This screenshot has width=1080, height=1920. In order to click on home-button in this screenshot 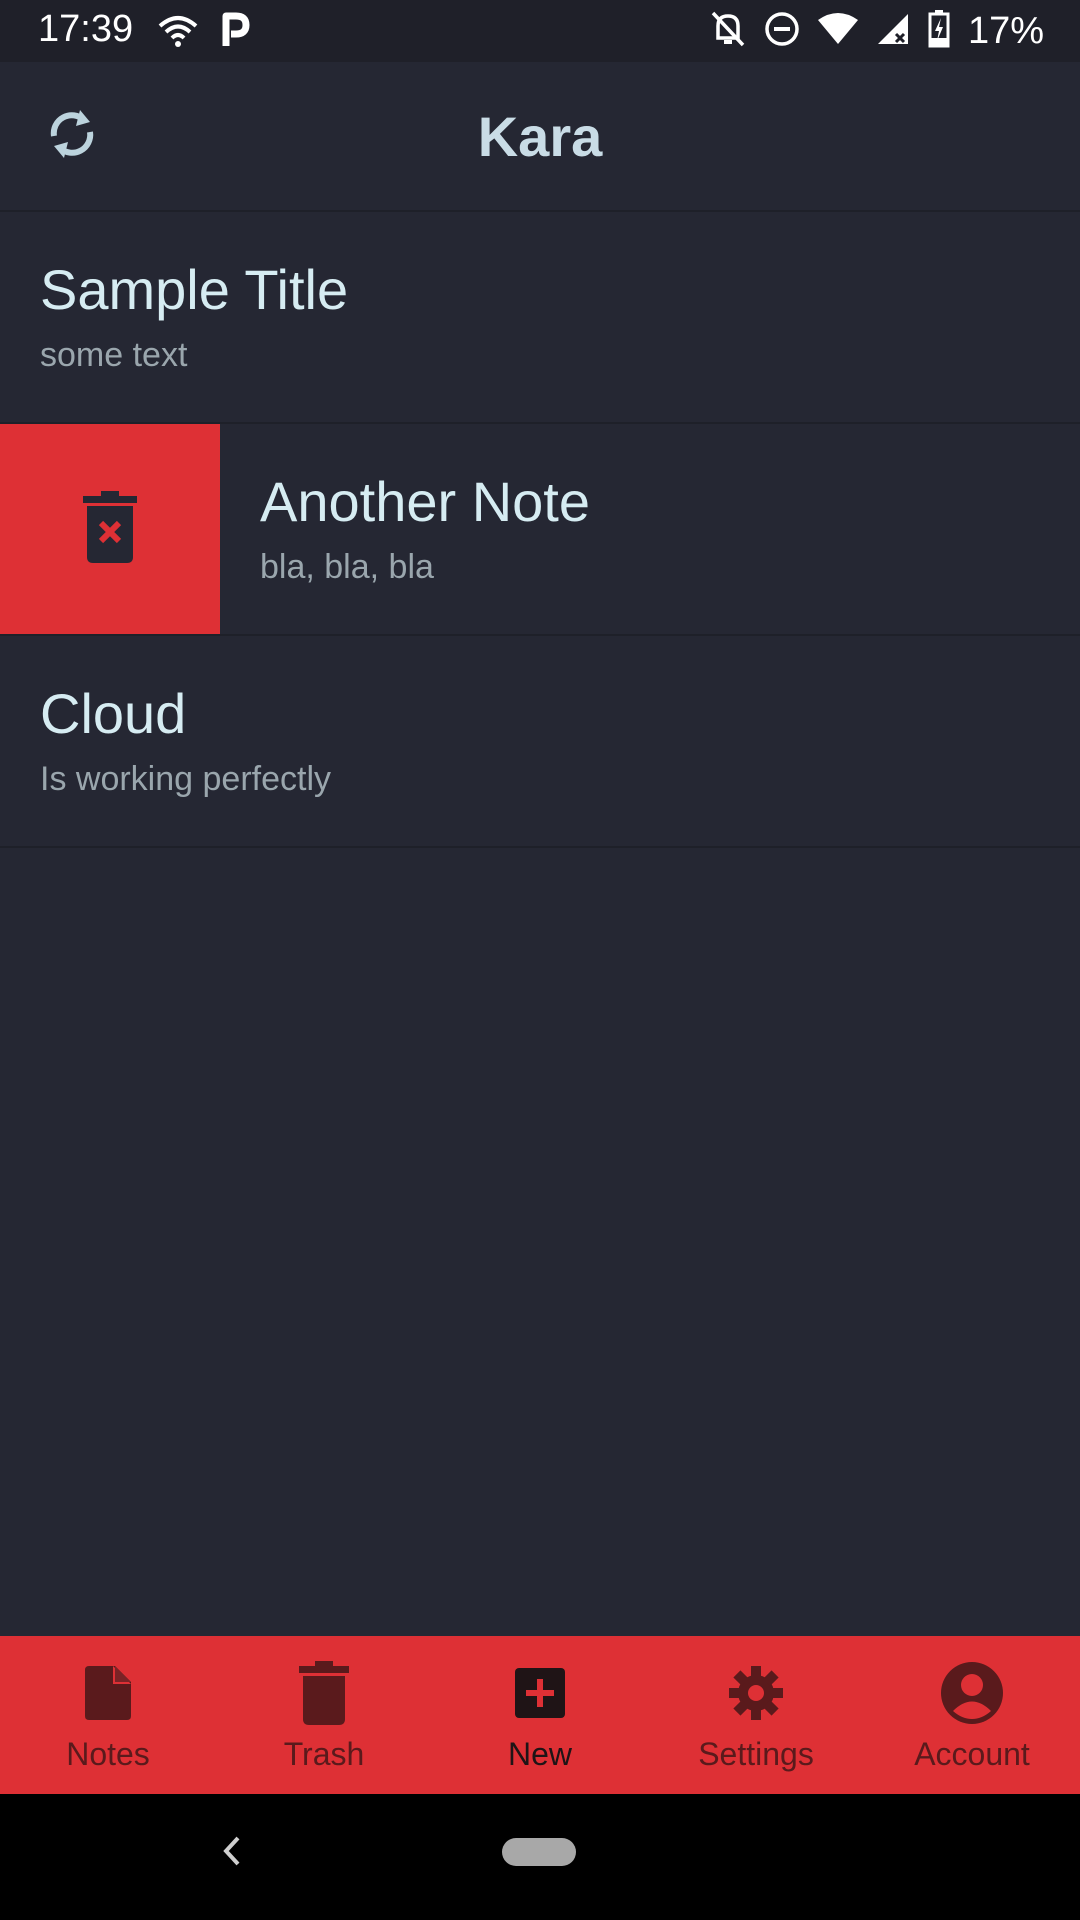, I will do `click(539, 1852)`.